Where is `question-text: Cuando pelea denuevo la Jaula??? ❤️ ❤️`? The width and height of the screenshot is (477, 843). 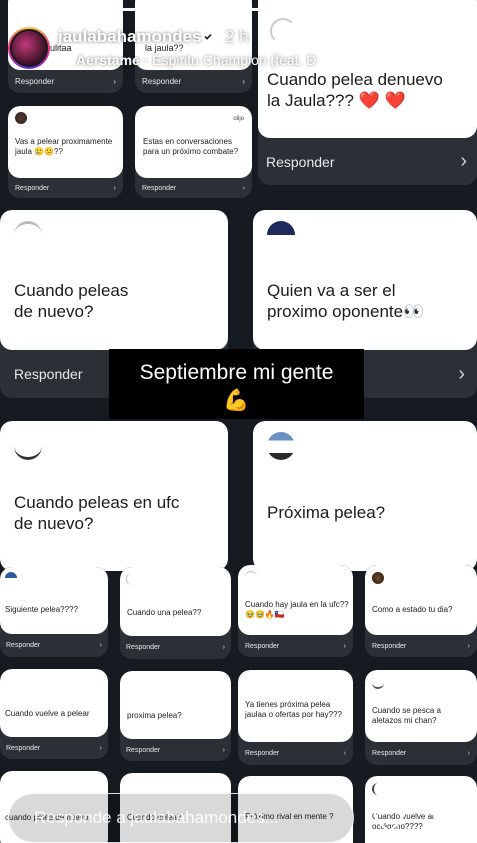
question-text: Cuando pelea denuevo la Jaula??? ❤️ ❤️ is located at coordinates (355, 90).